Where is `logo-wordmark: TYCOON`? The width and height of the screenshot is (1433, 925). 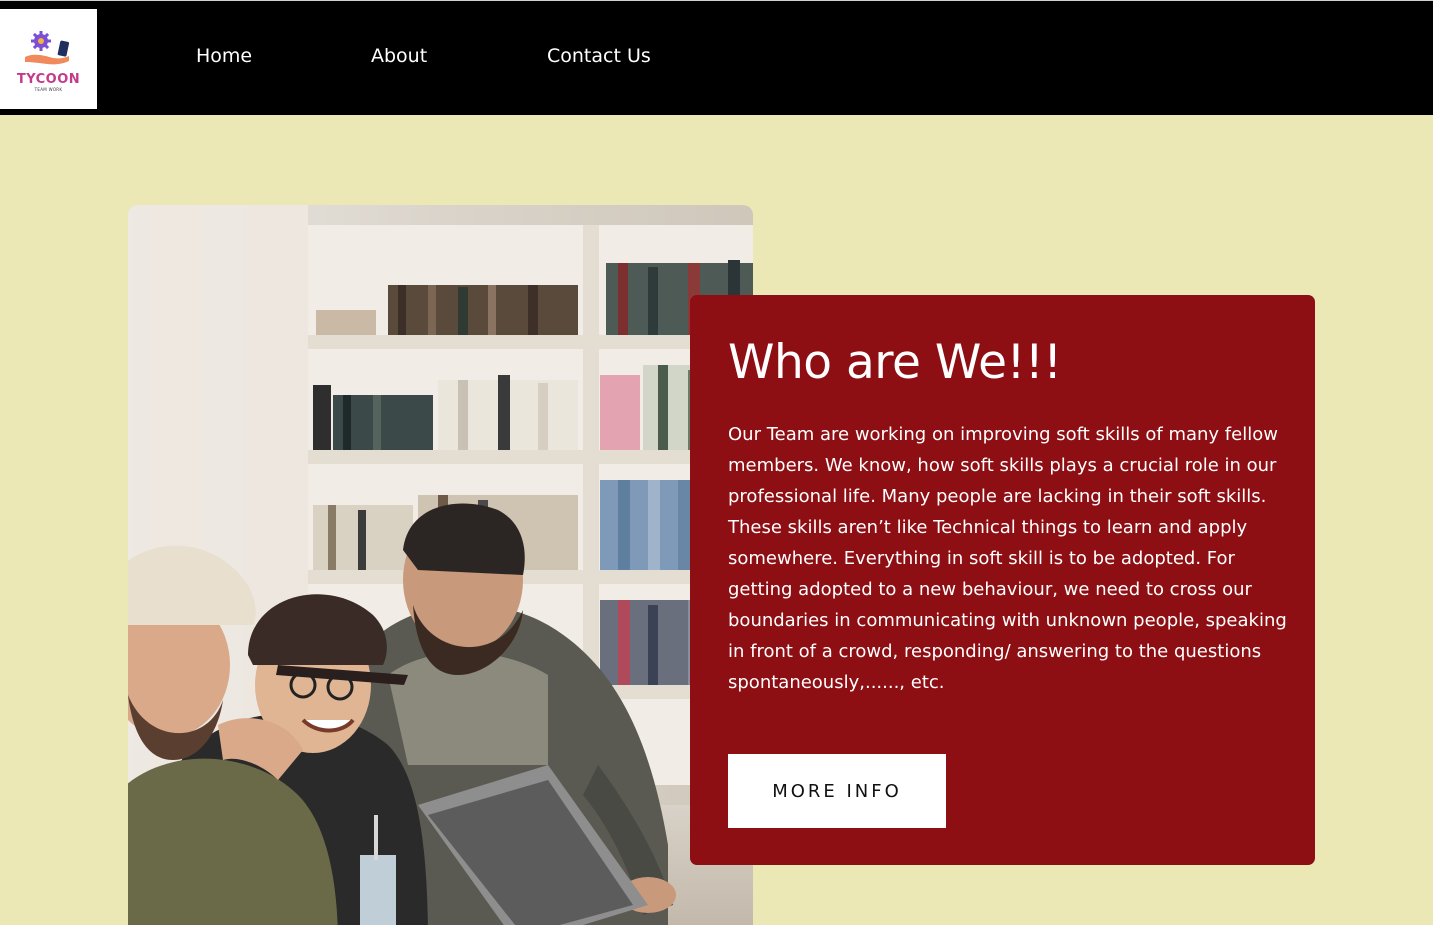
logo-wordmark: TYCOON is located at coordinates (48, 79).